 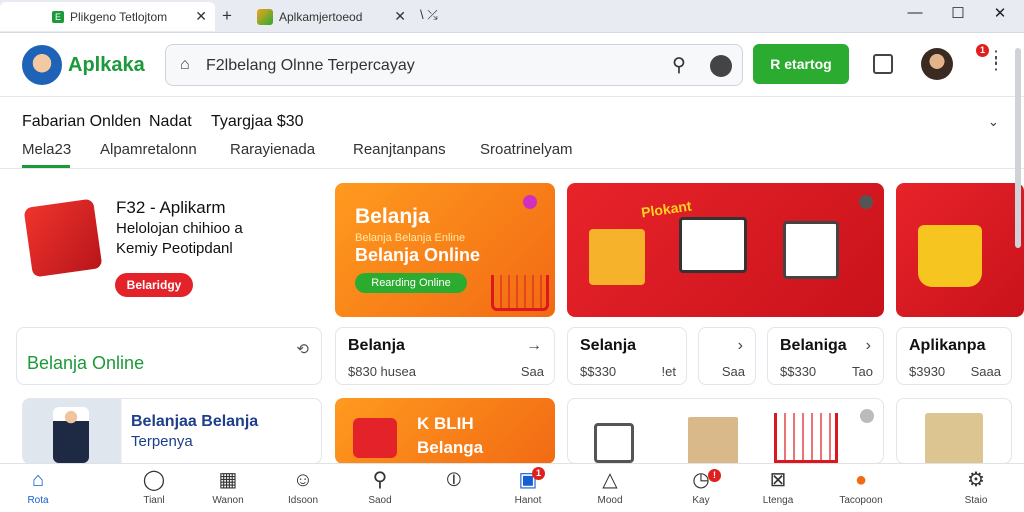 I want to click on tab-category-5: Sroatrinelyam, so click(x=526, y=149).